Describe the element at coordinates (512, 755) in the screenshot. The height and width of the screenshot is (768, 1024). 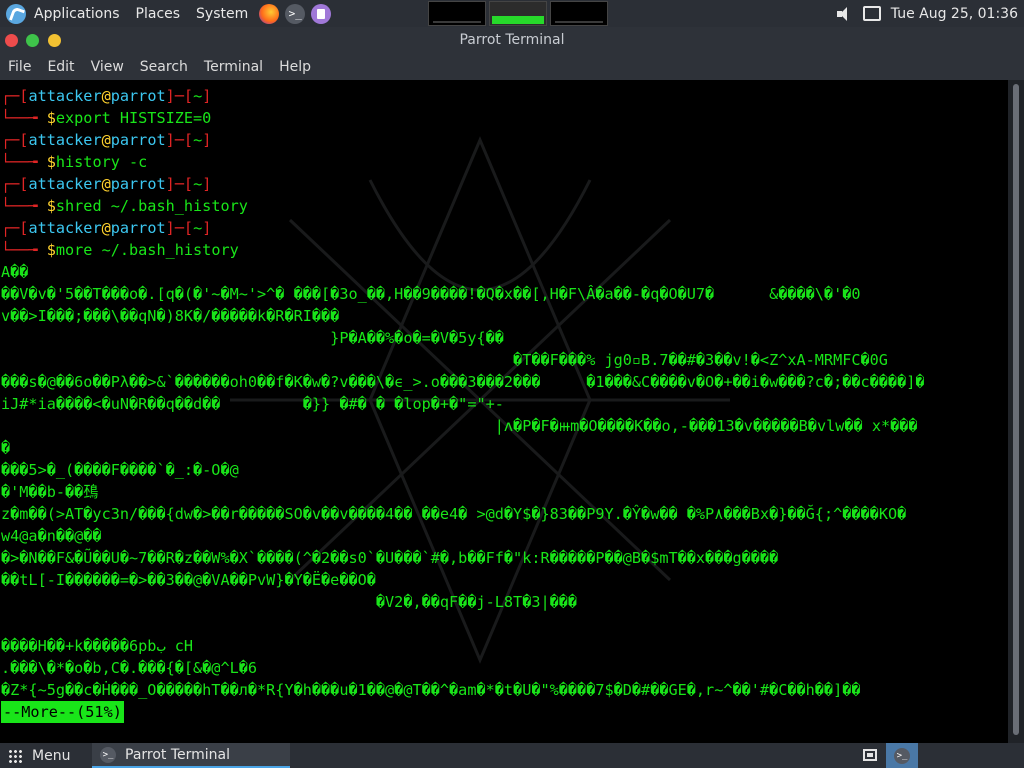
I see `bottom-panel: Menu >_ Parrot Terminal >_` at that location.